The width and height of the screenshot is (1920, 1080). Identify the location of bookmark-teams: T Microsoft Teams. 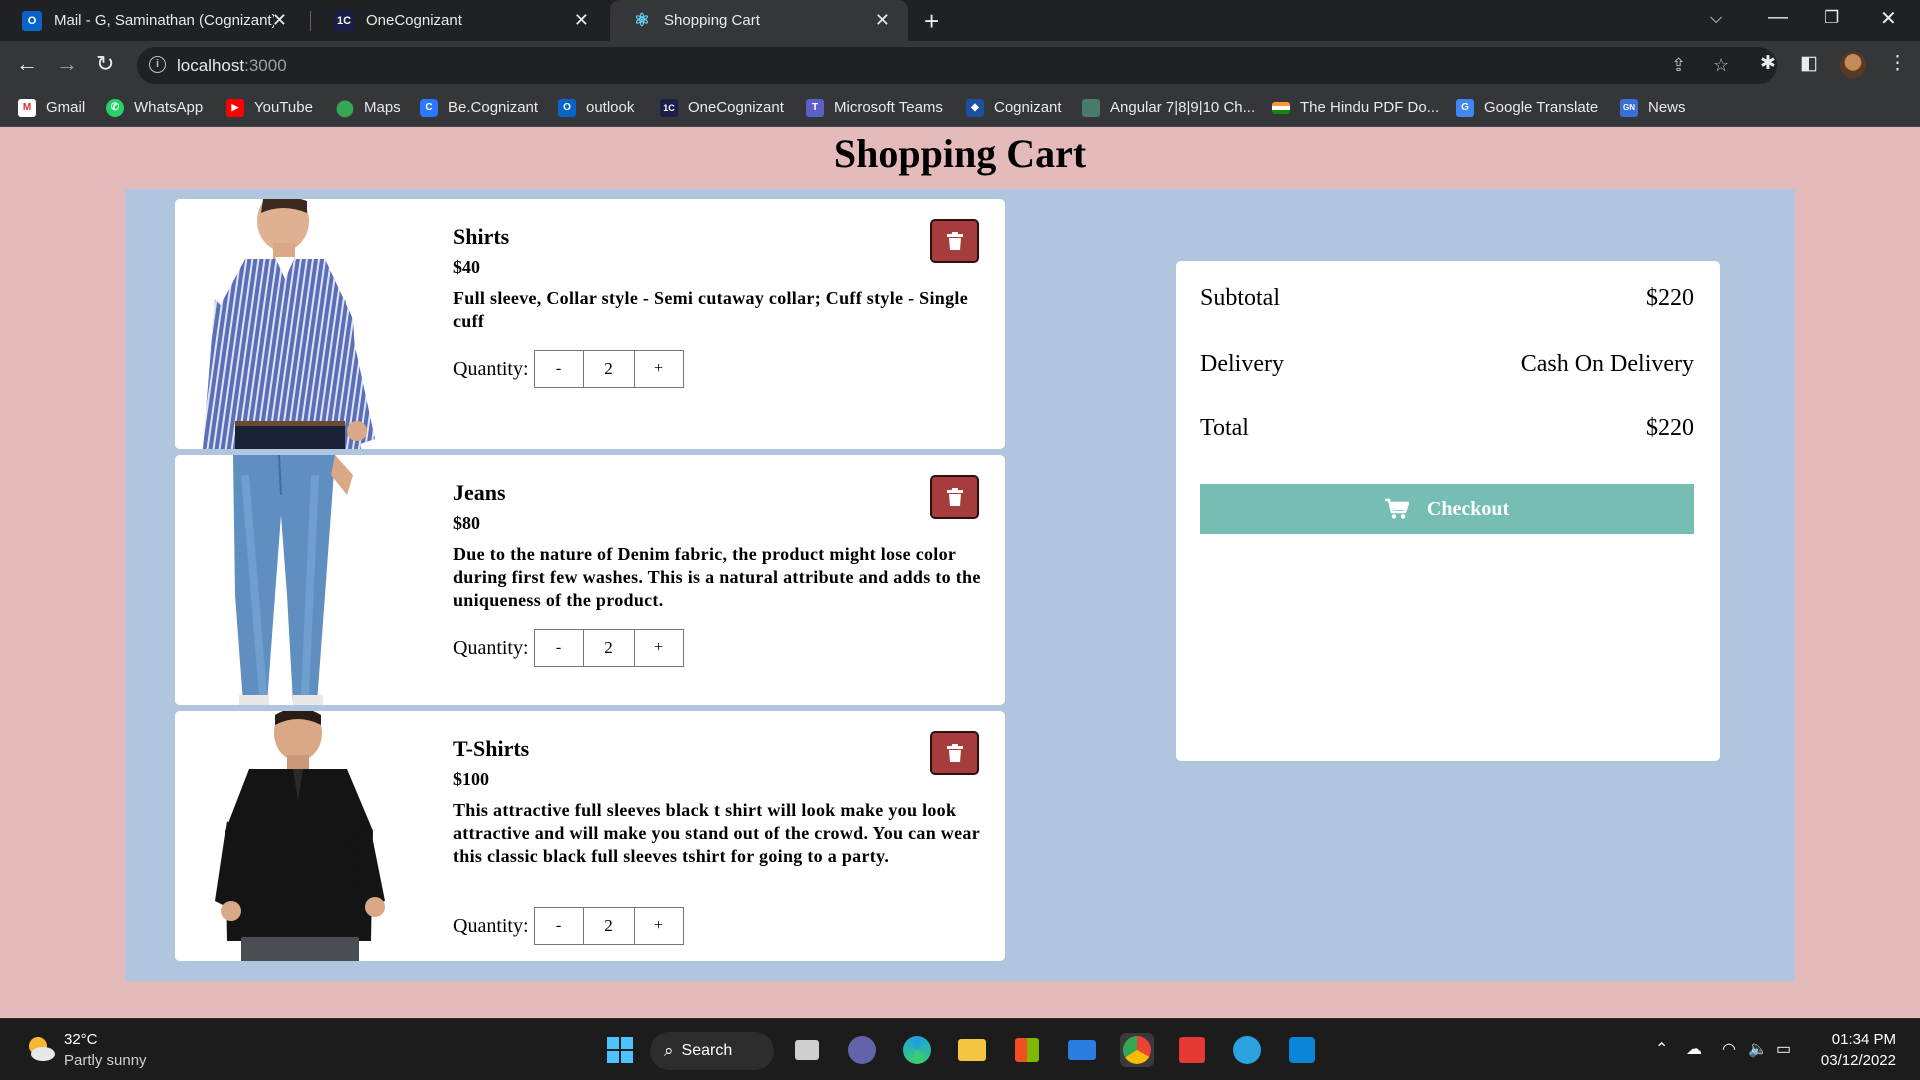
(874, 107).